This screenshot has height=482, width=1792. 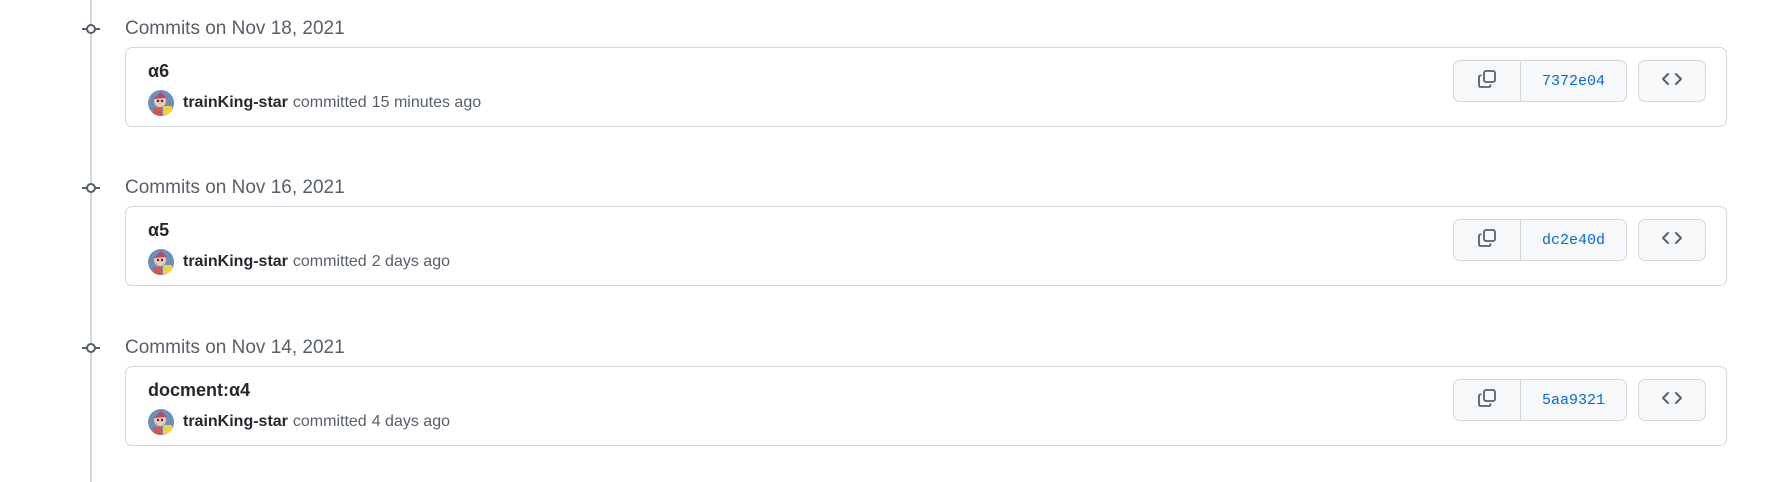 What do you see at coordinates (1573, 400) in the screenshot?
I see `commit-sha-link: 5aa9321` at bounding box center [1573, 400].